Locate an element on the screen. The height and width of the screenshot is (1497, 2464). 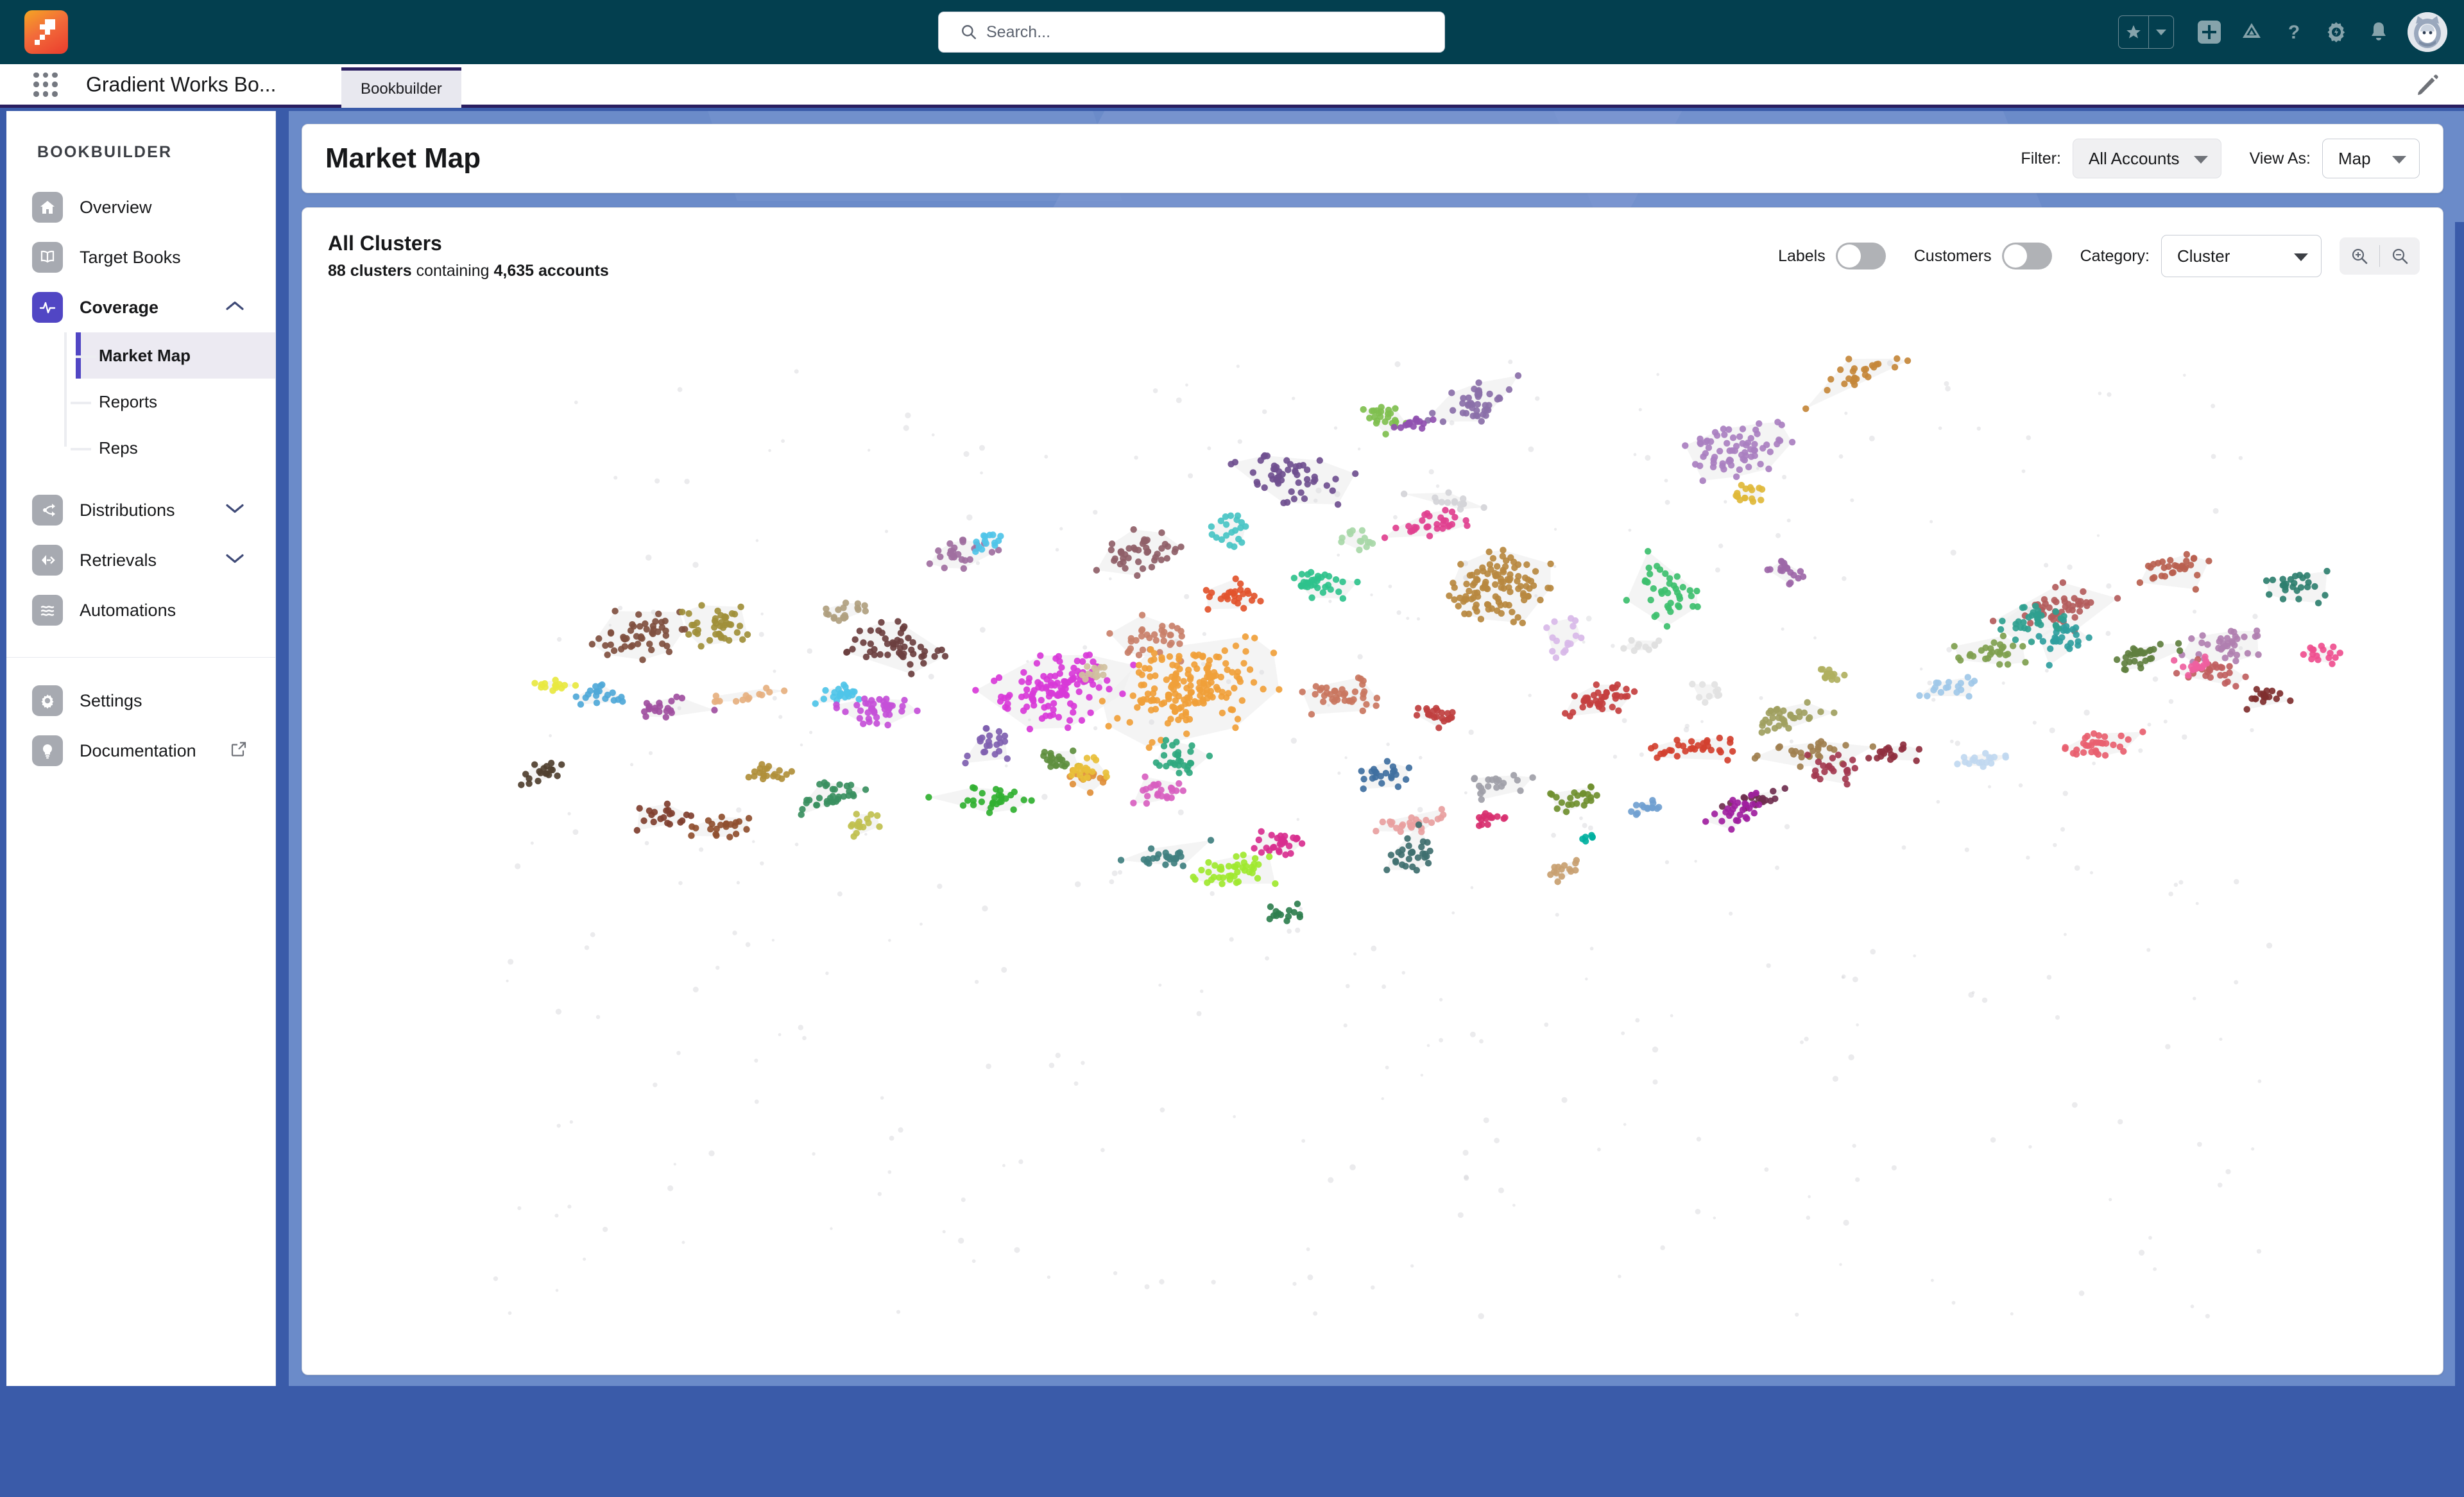
plus-icon is located at coordinates (2209, 32).